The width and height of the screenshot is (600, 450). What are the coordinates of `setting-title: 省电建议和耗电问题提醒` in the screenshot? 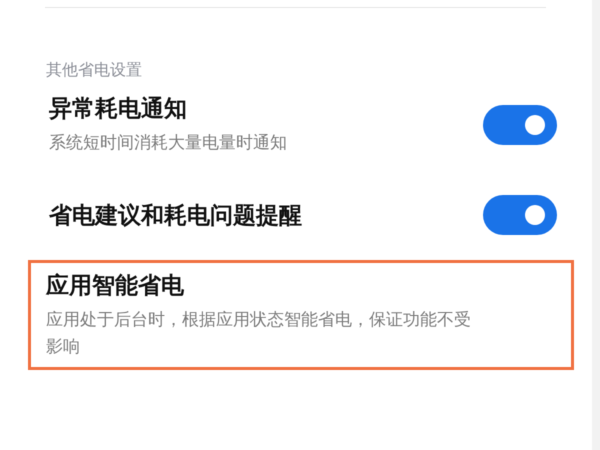 It's located at (175, 216).